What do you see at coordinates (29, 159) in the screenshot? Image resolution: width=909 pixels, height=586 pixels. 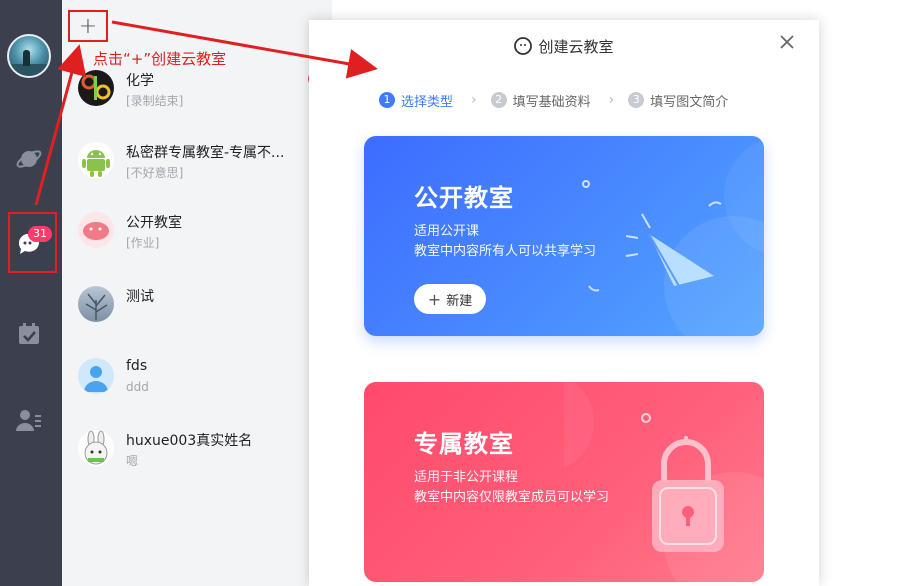 I see `planet-icon` at bounding box center [29, 159].